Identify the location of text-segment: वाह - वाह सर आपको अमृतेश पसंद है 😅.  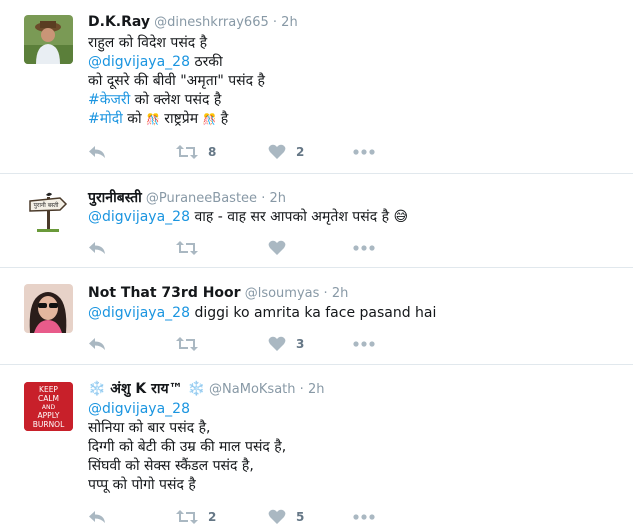
(299, 217).